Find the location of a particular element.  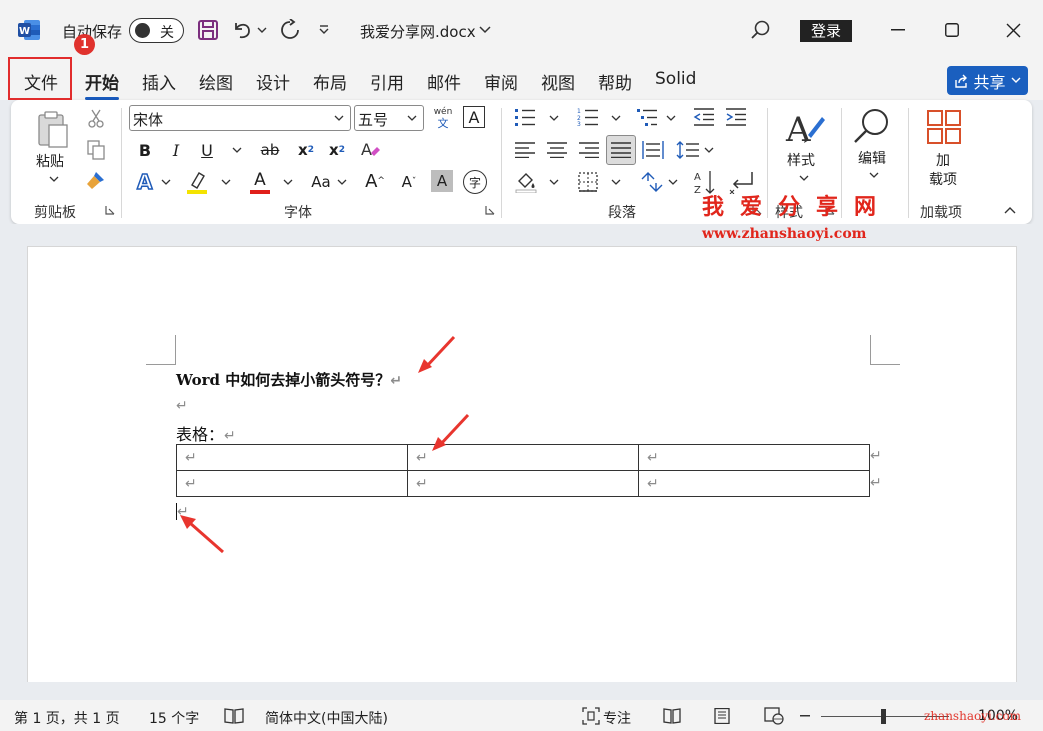

redo-icon is located at coordinates (290, 30).